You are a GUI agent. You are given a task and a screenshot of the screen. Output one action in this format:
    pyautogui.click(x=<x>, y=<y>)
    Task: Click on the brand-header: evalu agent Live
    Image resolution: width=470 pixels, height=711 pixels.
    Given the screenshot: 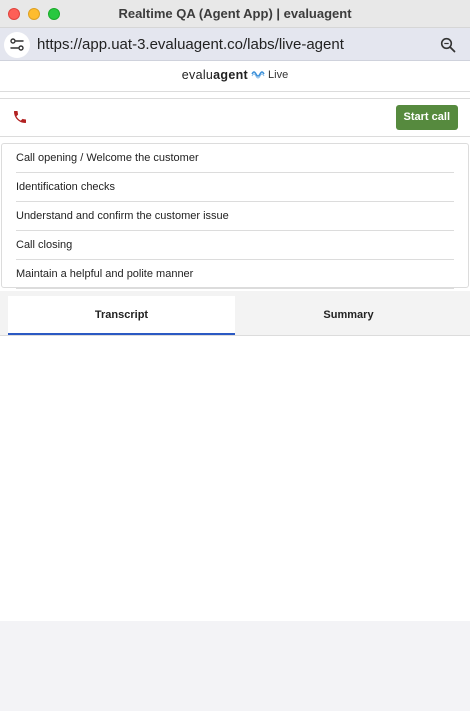 What is the action you would take?
    pyautogui.click(x=235, y=76)
    